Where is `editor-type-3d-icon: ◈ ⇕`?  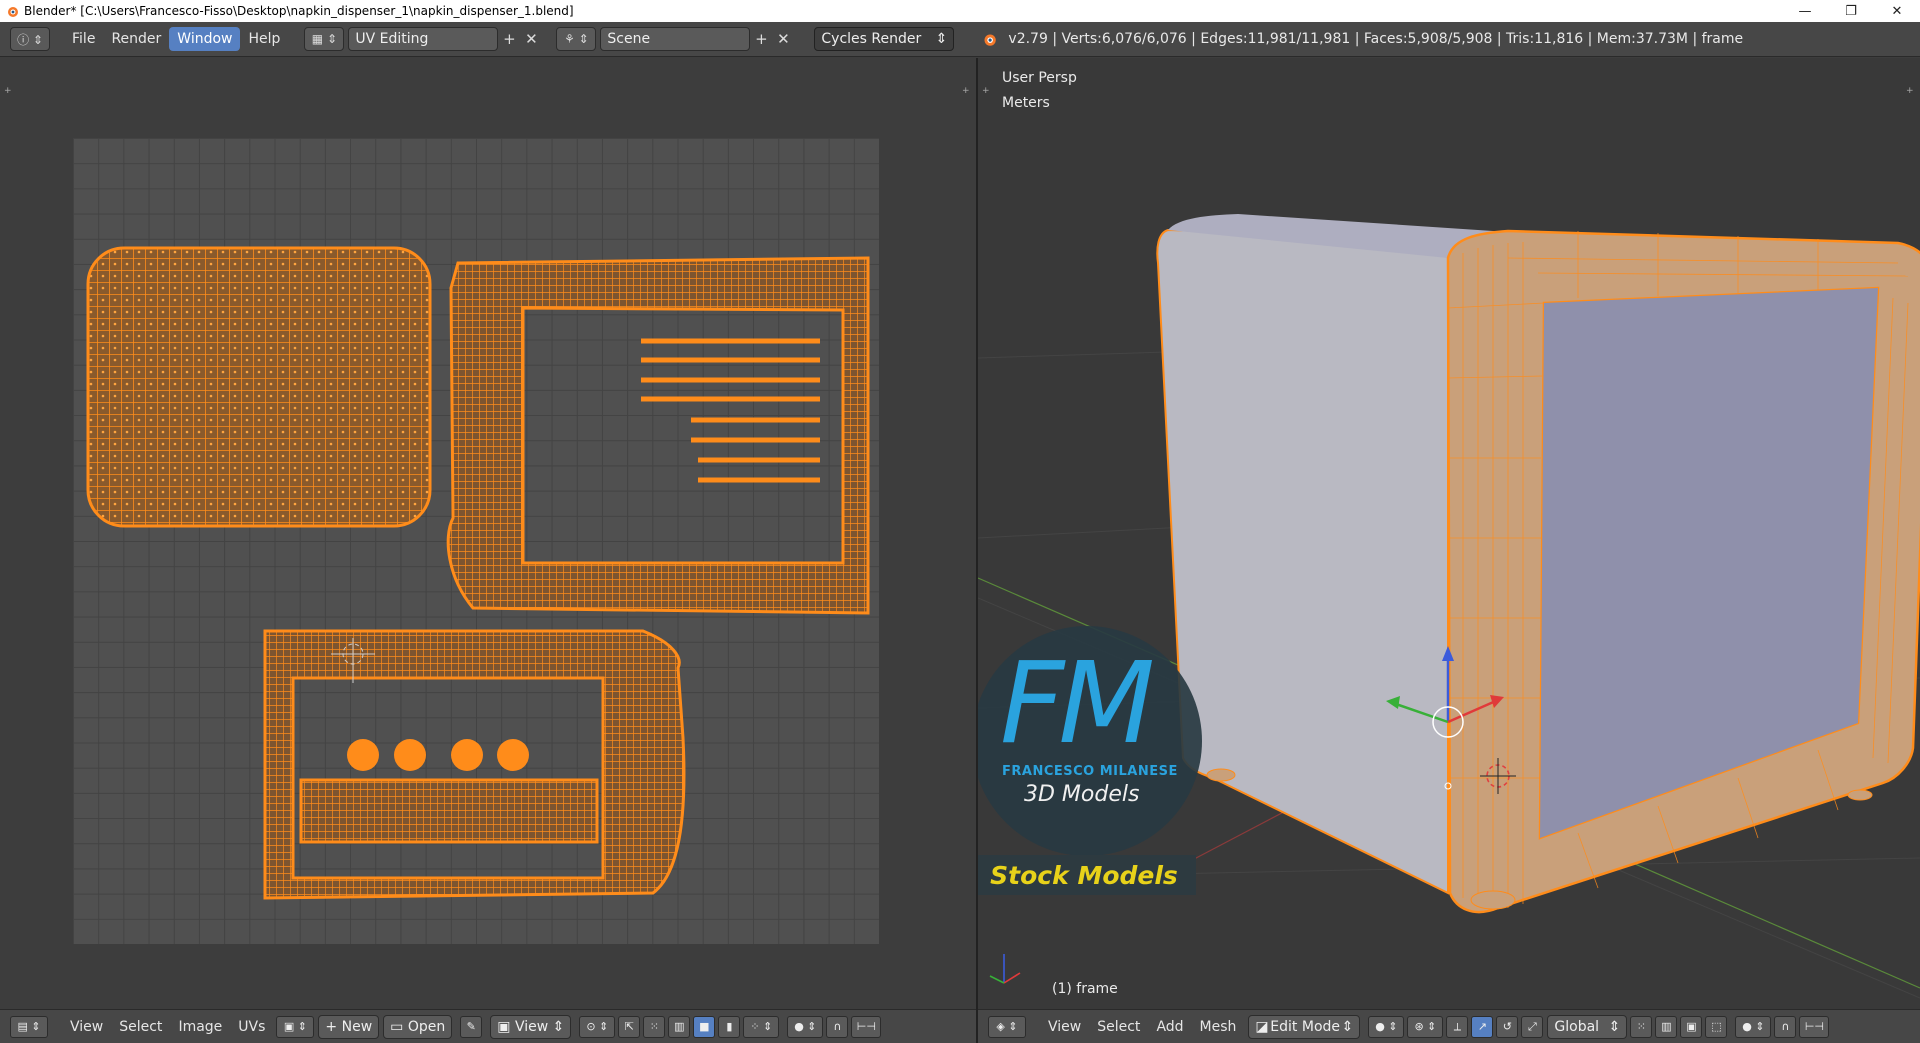
editor-type-3d-icon: ◈ ⇕ is located at coordinates (1007, 1026).